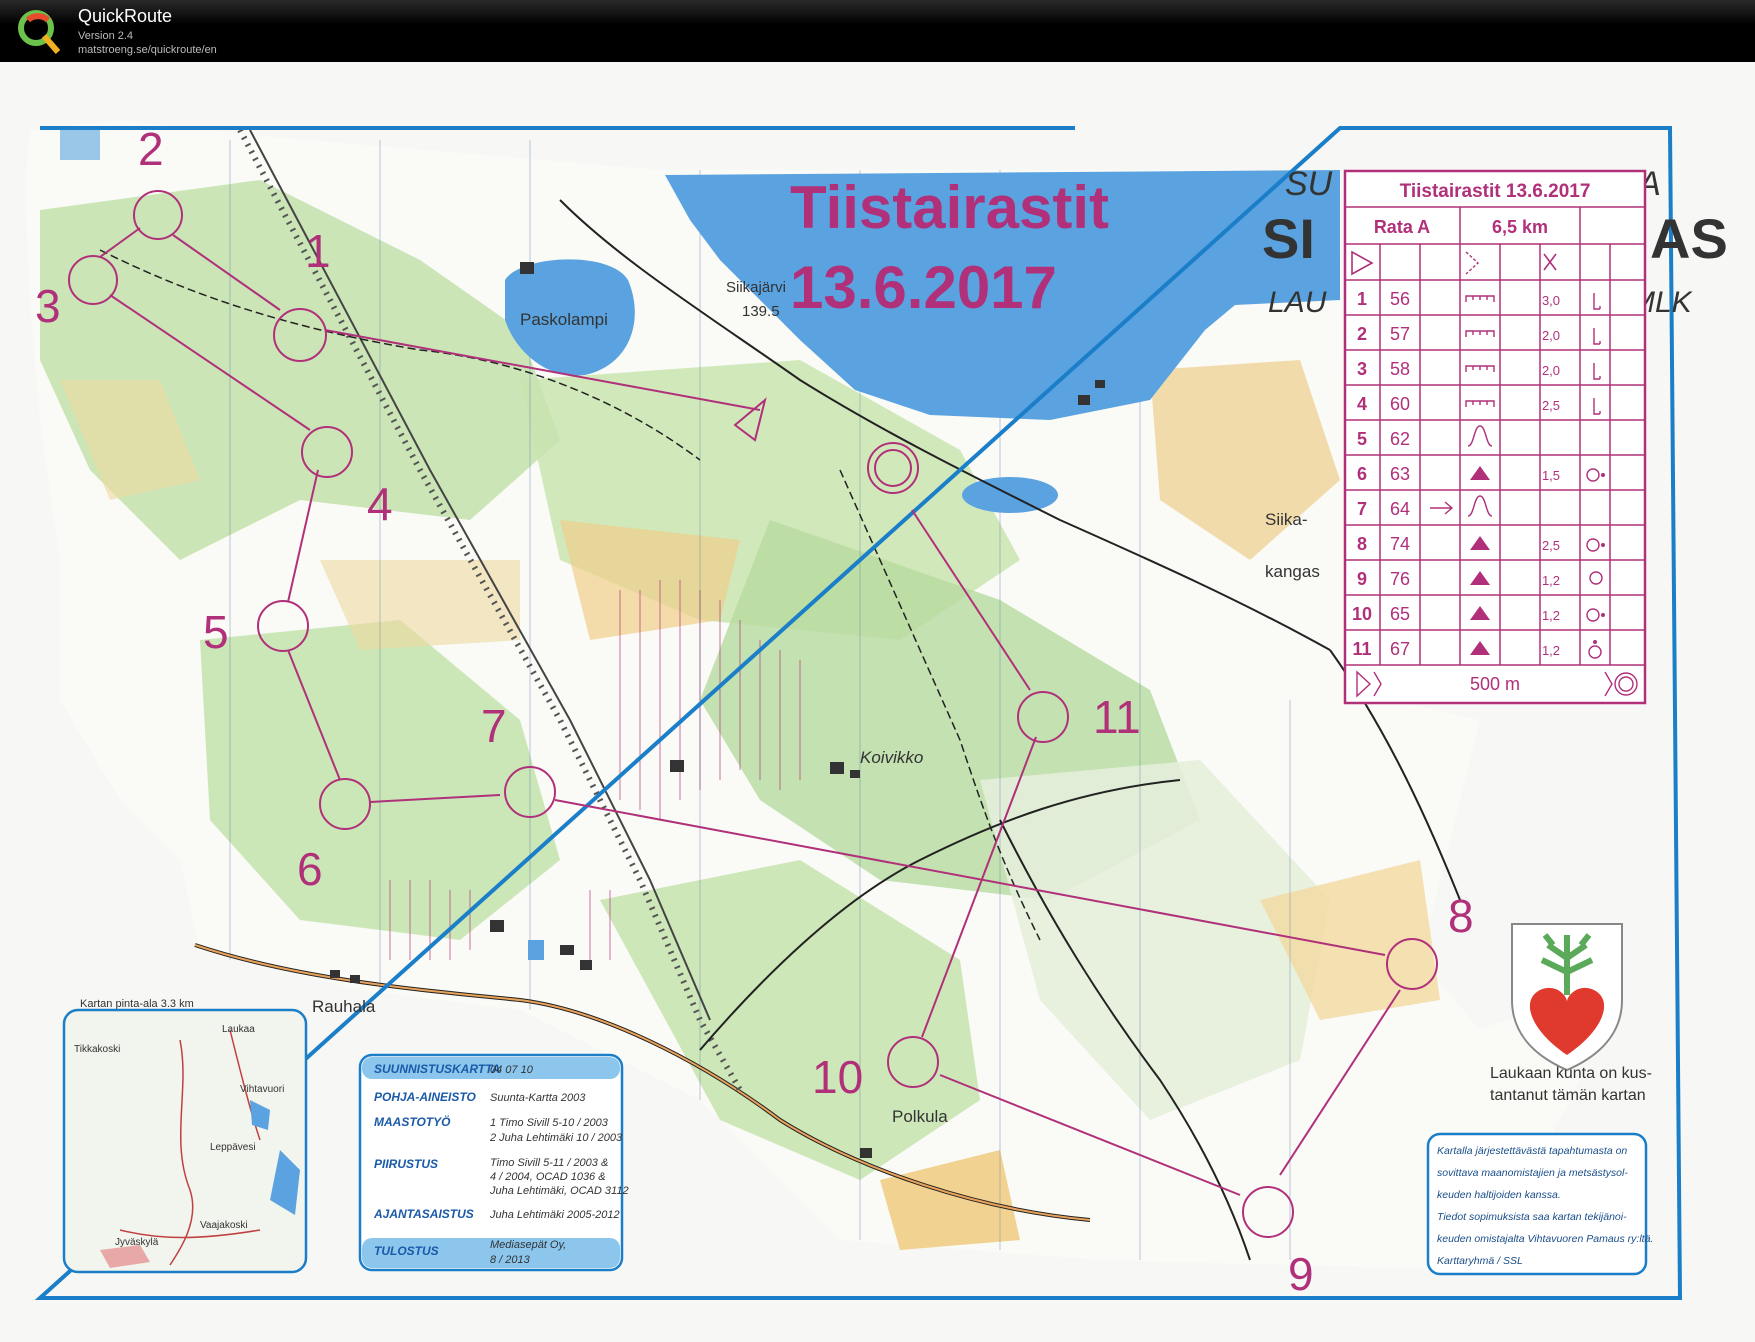  Describe the element at coordinates (1532, 1173) in the screenshot. I see `svg-text:sovittava maanomistajien ja me: sovittava maanomistajien ja metsästysol-` at that location.